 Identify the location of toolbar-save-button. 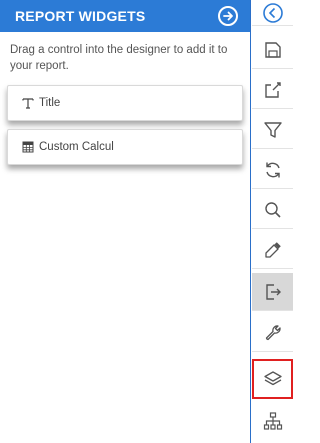
(272, 50).